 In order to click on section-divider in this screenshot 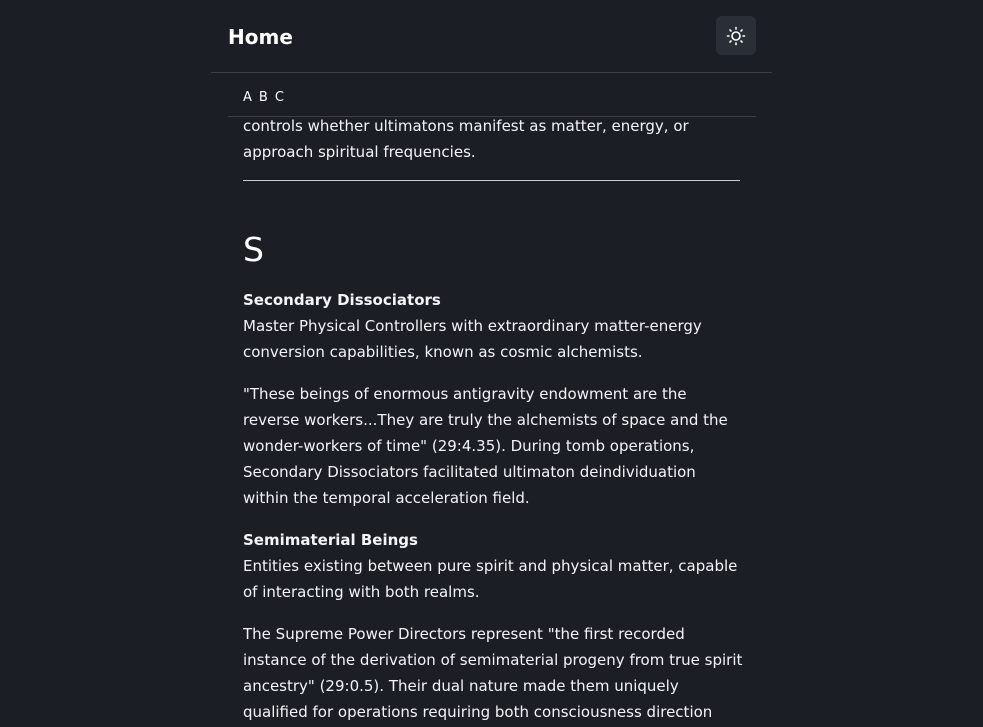, I will do `click(491, 180)`.